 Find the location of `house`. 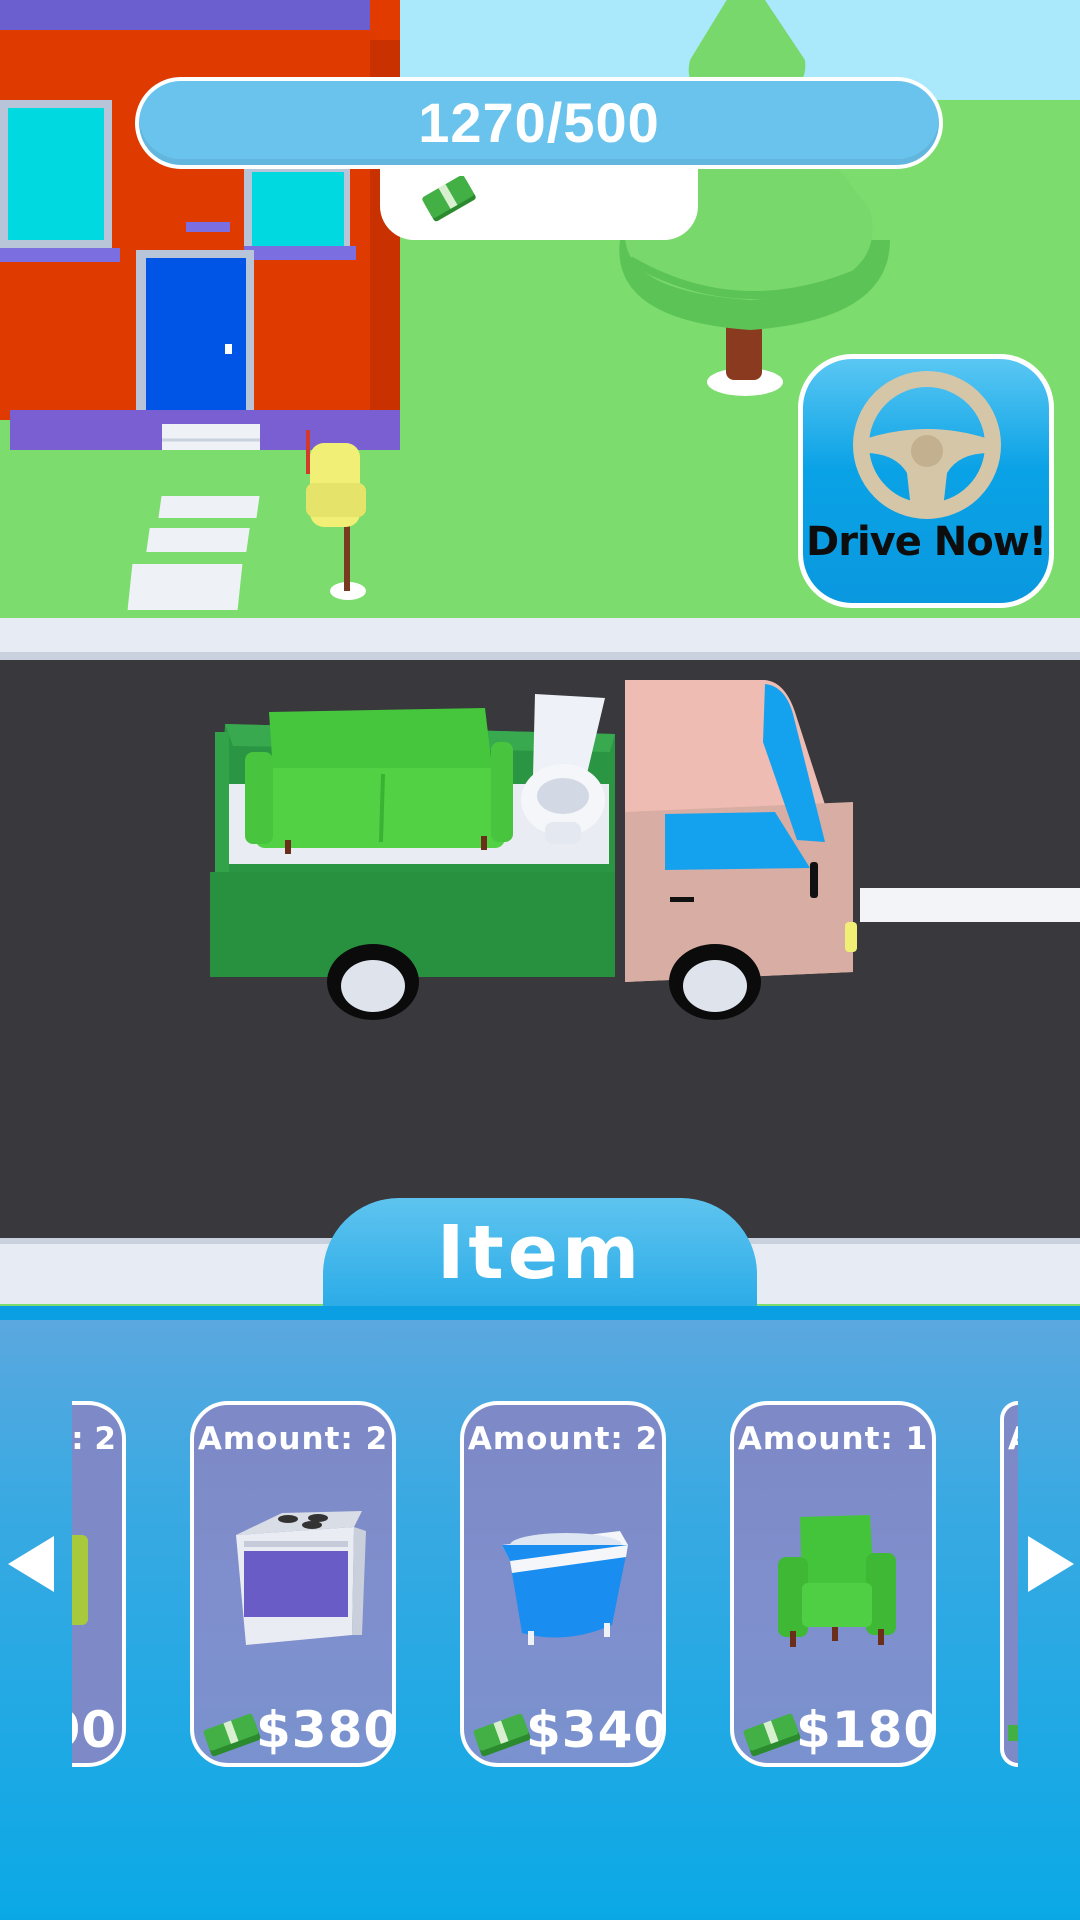

house is located at coordinates (200, 225).